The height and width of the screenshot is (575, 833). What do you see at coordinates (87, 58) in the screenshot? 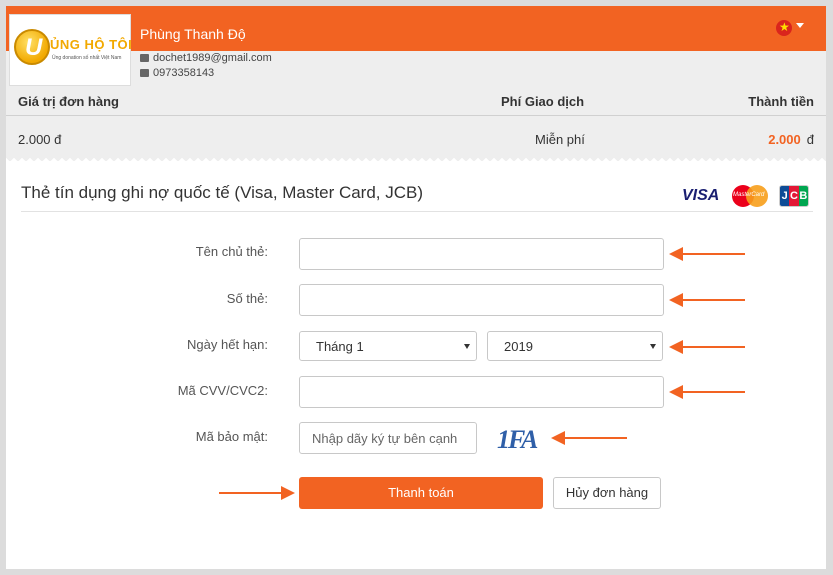
I see `logo-subtext: Ủng donation số nhất Việt Nam` at bounding box center [87, 58].